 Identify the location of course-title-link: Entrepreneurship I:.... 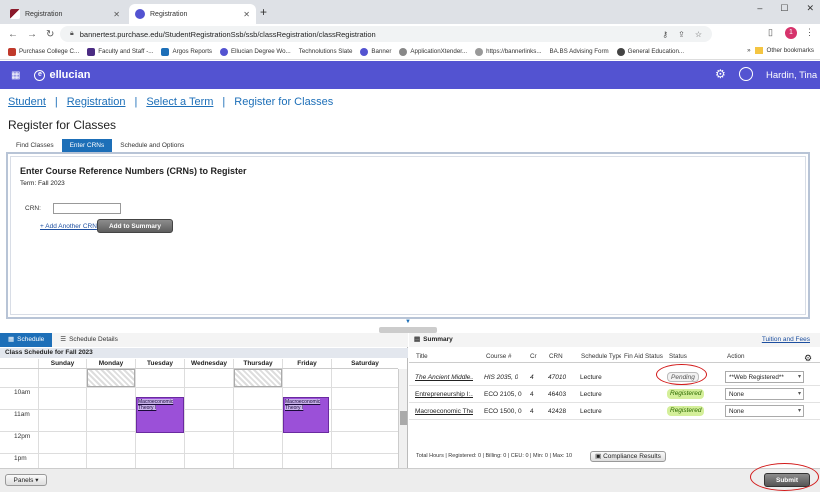
(444, 394).